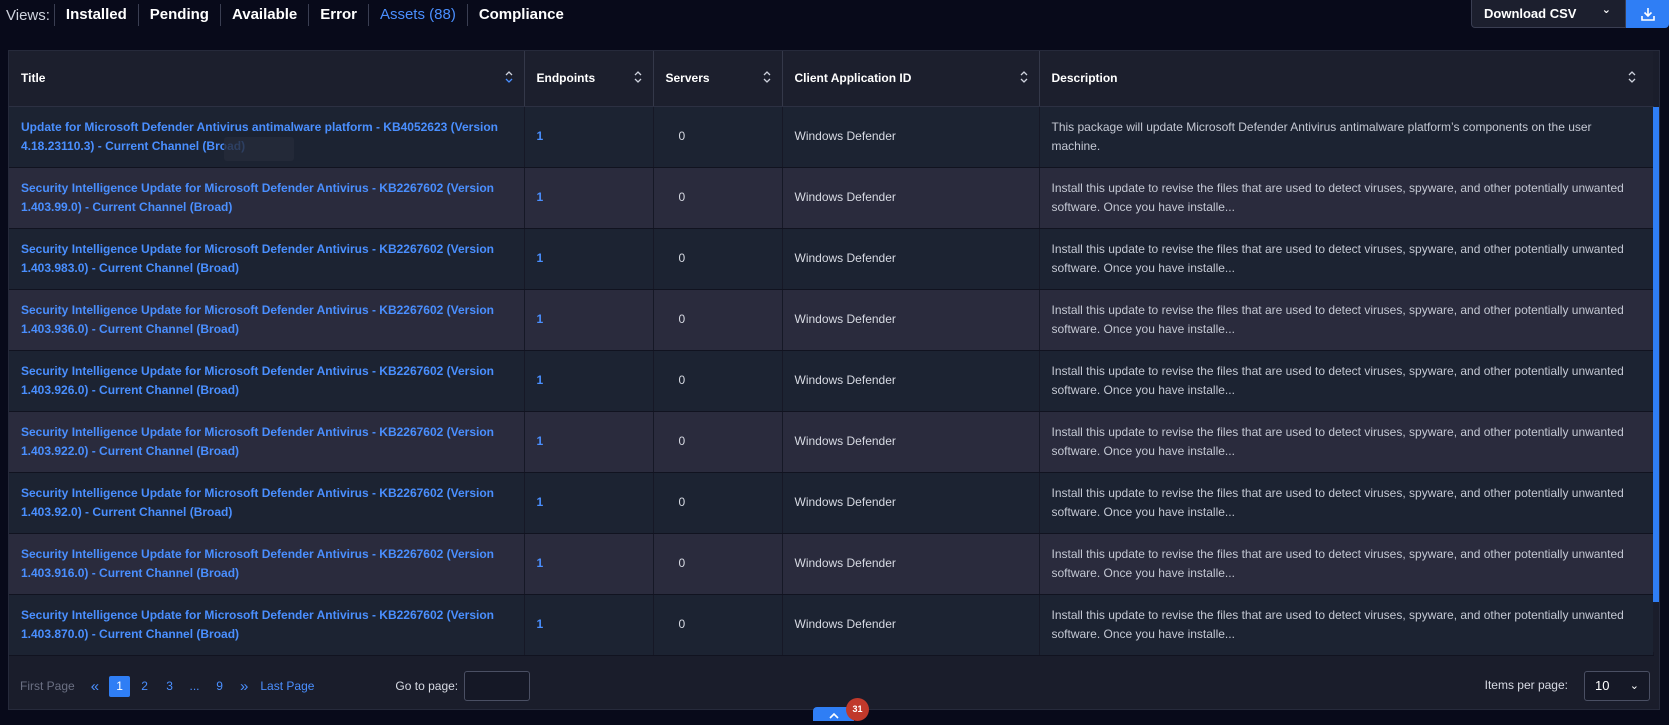 The image size is (1669, 725). What do you see at coordinates (417, 15) in the screenshot?
I see `tab-assets: Assets (88)` at bounding box center [417, 15].